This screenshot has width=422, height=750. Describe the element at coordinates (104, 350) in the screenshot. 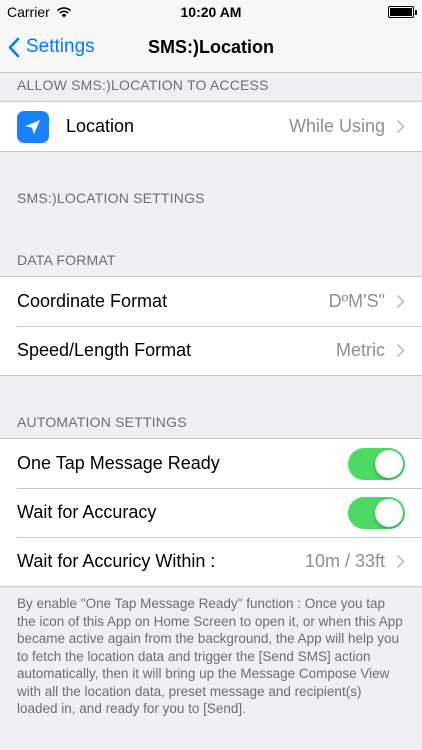

I see `speed-length-format-label: Speed/Length Format` at that location.